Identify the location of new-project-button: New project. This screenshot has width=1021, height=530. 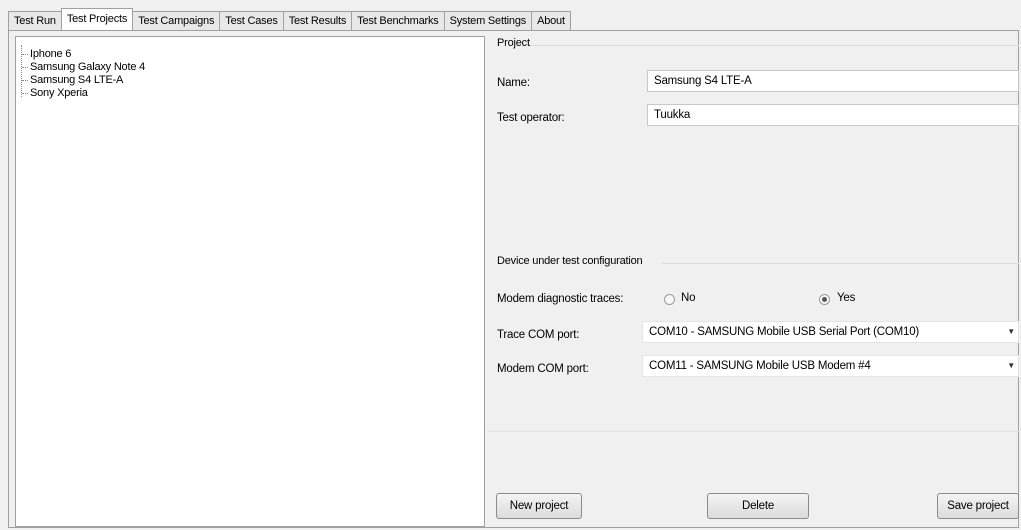
(539, 506).